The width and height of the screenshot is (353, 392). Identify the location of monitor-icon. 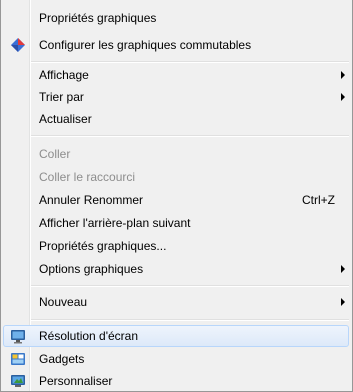
(18, 336).